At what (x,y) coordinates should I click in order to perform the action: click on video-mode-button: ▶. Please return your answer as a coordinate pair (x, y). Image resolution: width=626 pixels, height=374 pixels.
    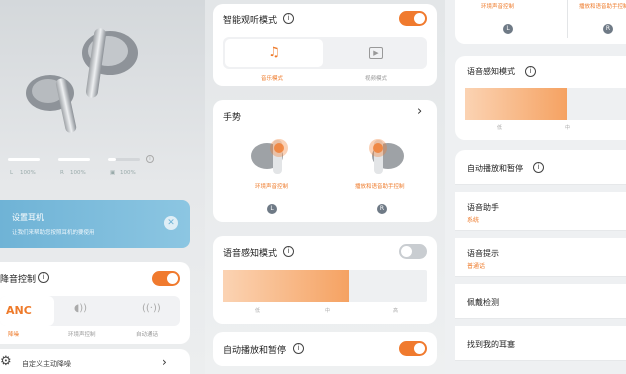
    Looking at the image, I should click on (376, 53).